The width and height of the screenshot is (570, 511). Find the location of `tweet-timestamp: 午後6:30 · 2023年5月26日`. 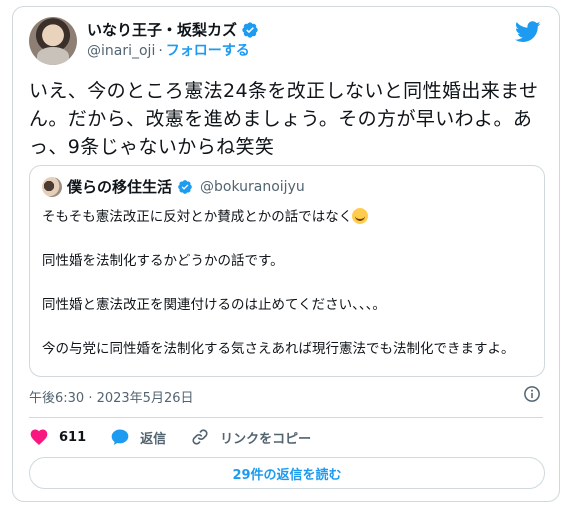

tweet-timestamp: 午後6:30 · 2023年5月26日 is located at coordinates (111, 396).